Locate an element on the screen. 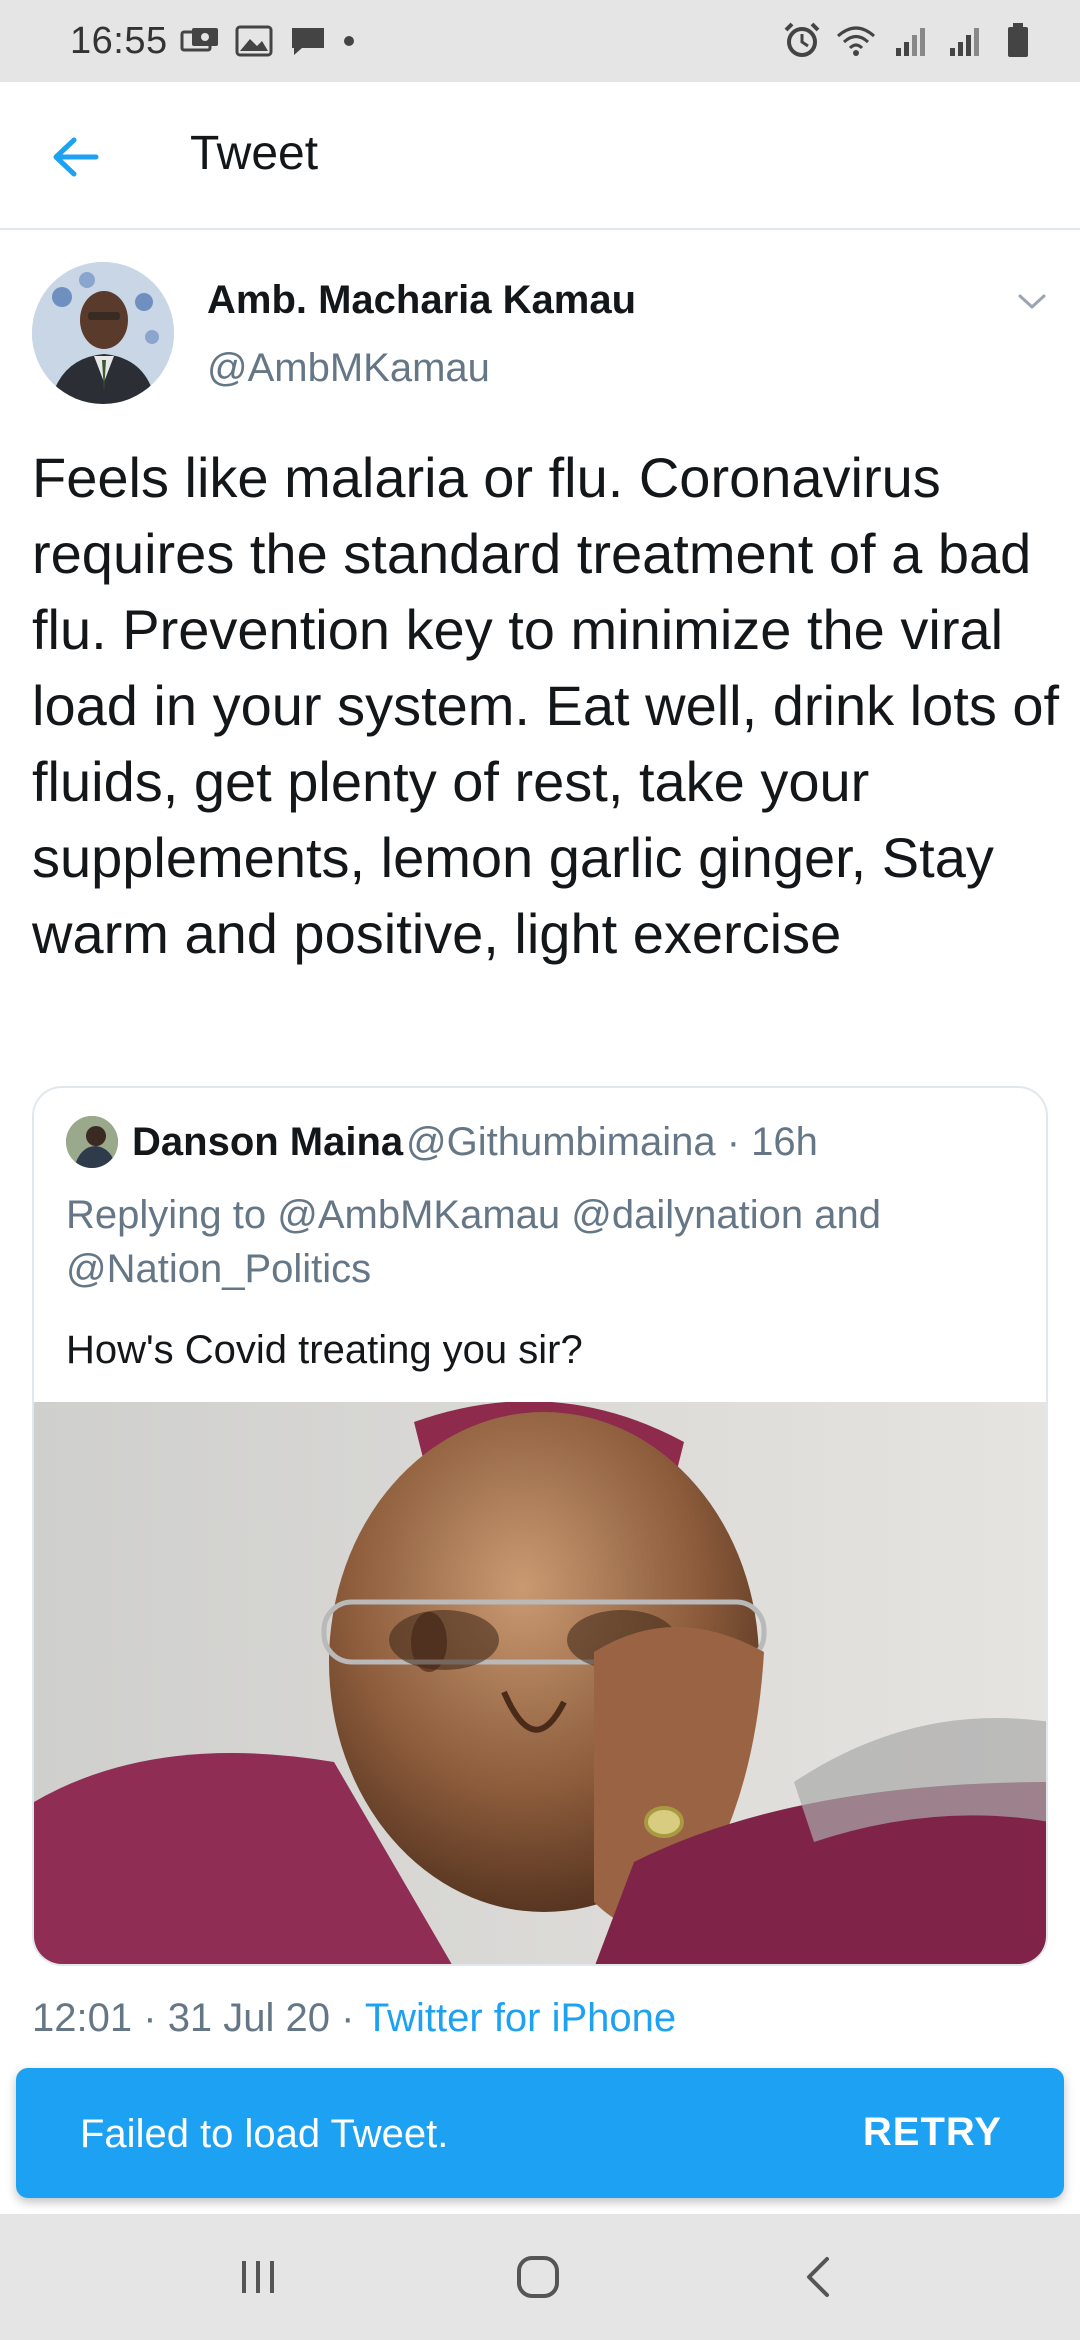  system-nav-bar is located at coordinates (540, 2277).